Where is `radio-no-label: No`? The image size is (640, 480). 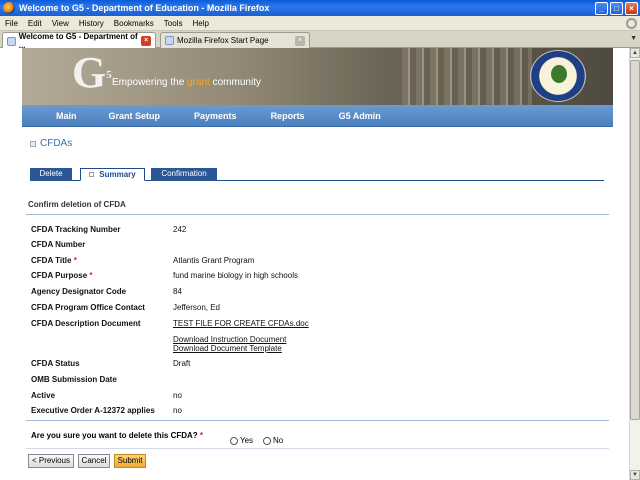 radio-no-label: No is located at coordinates (278, 440).